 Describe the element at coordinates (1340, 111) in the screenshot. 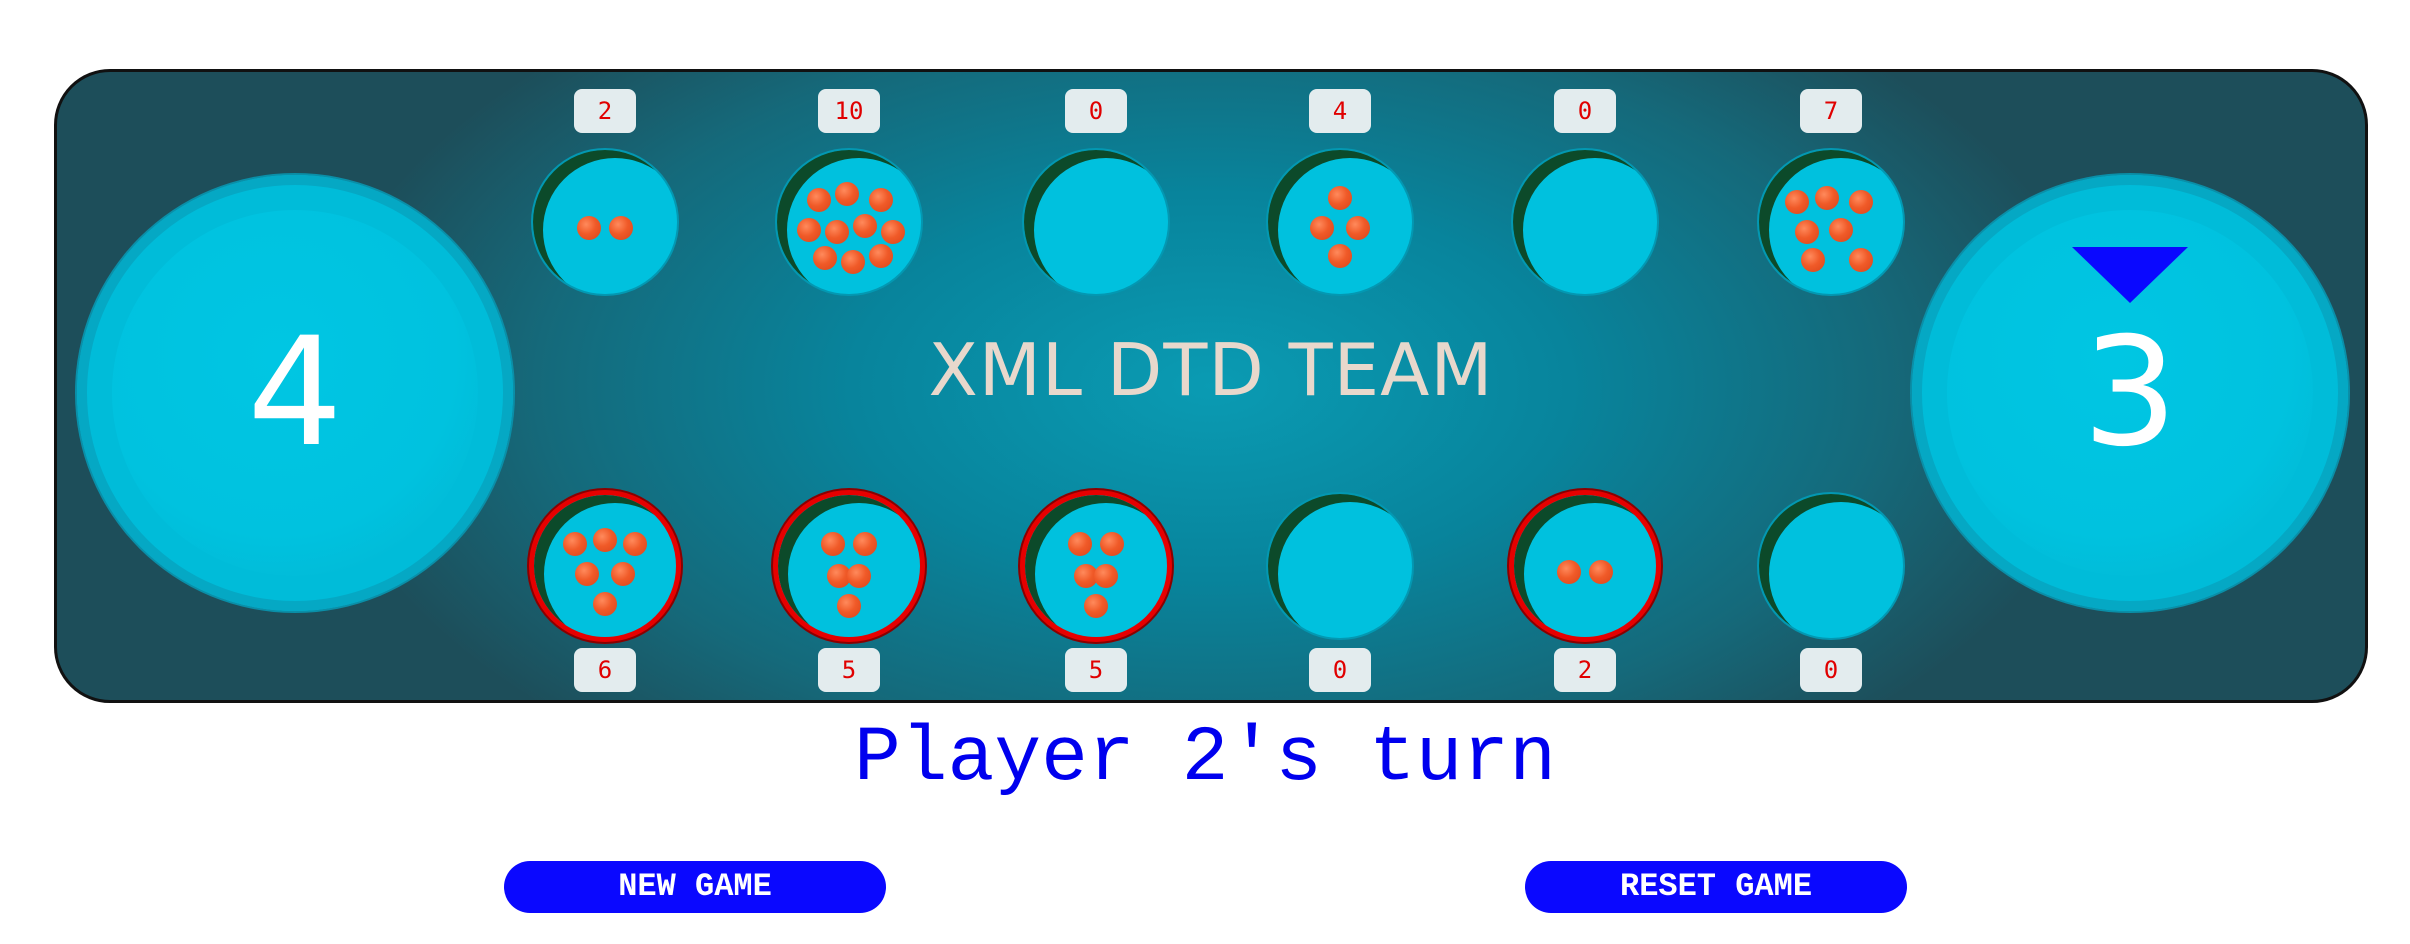

I see `top-pit-4-count: 4` at that location.